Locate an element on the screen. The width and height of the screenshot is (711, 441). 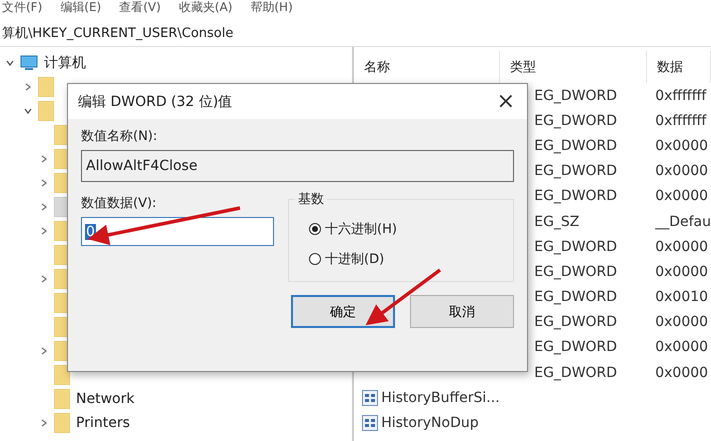
dialog-title: 编辑 DWORD (32 位)值 is located at coordinates (155, 101).